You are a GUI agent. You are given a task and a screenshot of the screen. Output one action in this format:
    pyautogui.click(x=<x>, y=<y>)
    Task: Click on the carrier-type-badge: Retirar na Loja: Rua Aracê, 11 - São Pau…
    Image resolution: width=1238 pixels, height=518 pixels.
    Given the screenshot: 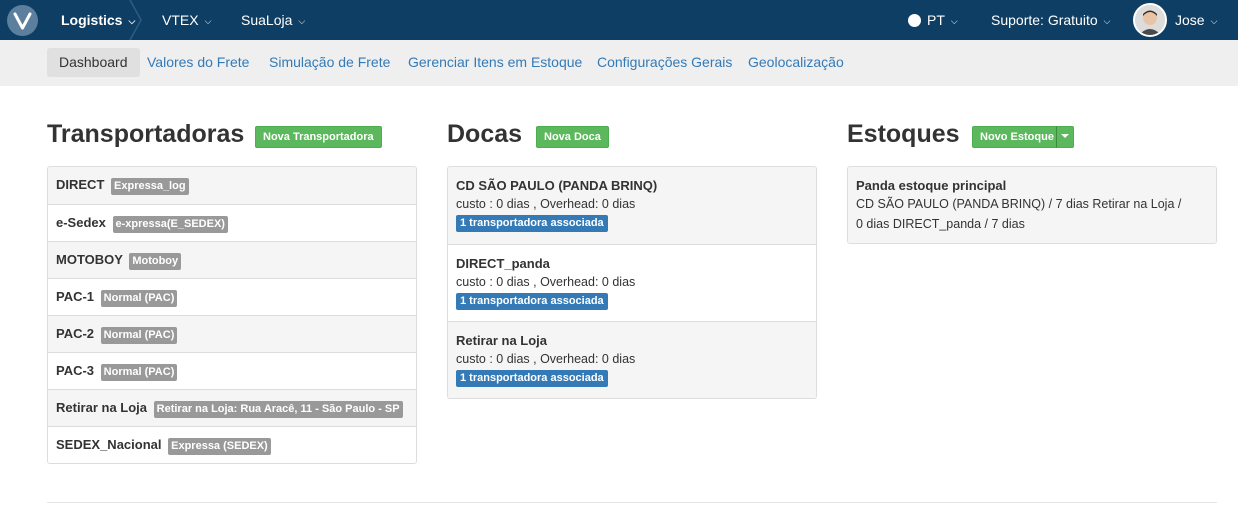 What is the action you would take?
    pyautogui.click(x=278, y=409)
    